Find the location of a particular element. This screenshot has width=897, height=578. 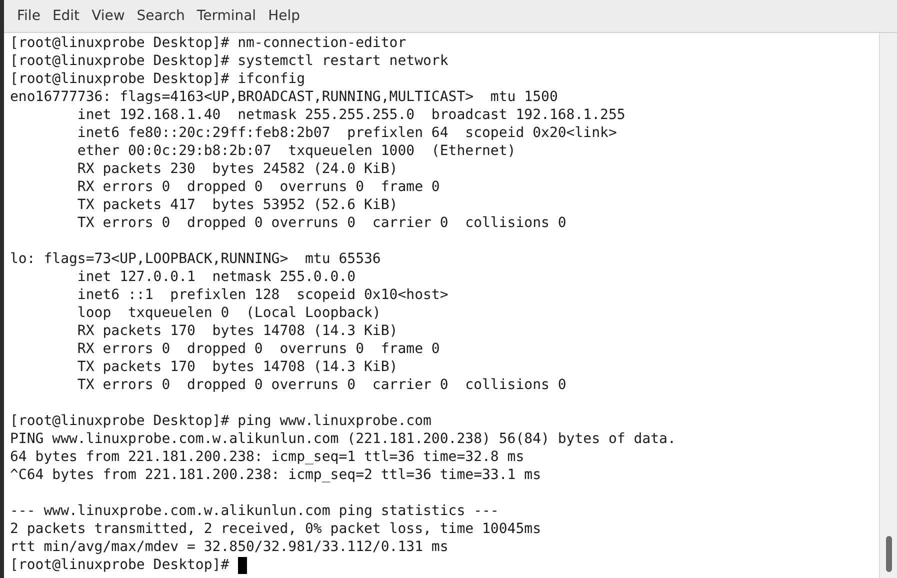

menu-item: Edit is located at coordinates (66, 16).